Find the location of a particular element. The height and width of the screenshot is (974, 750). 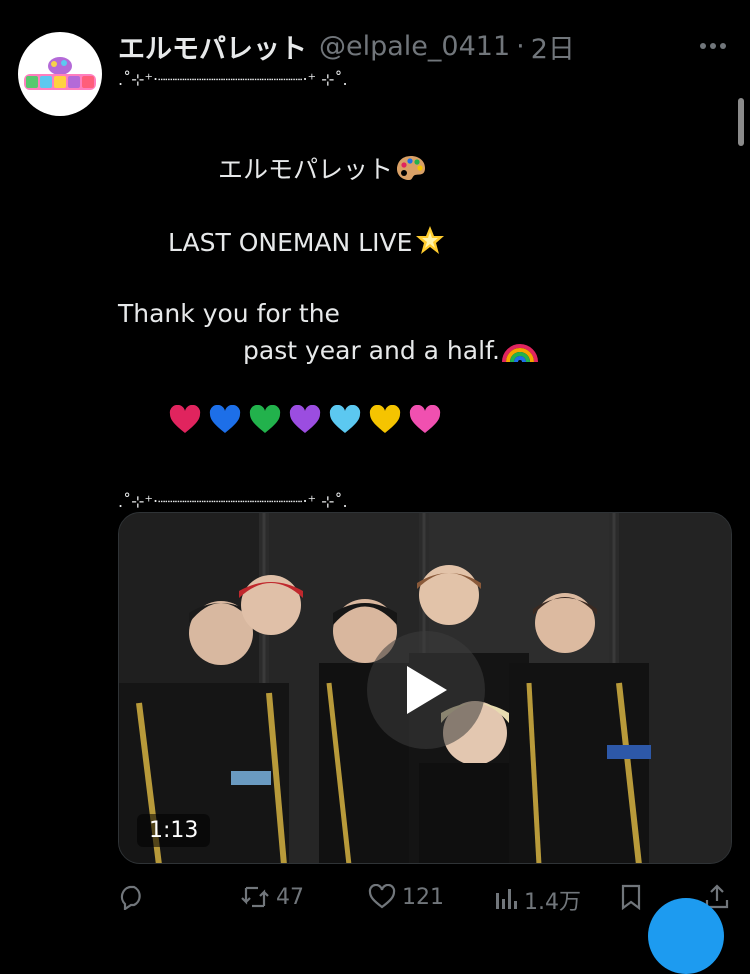

views-button: 1.4万 is located at coordinates (537, 900).